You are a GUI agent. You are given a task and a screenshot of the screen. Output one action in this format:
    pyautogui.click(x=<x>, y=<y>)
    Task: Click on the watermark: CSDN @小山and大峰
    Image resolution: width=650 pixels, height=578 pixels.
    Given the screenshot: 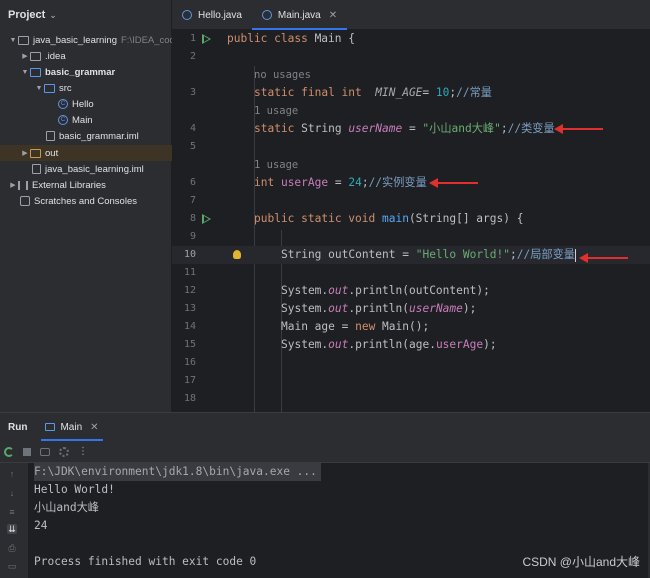 What is the action you would take?
    pyautogui.click(x=581, y=562)
    